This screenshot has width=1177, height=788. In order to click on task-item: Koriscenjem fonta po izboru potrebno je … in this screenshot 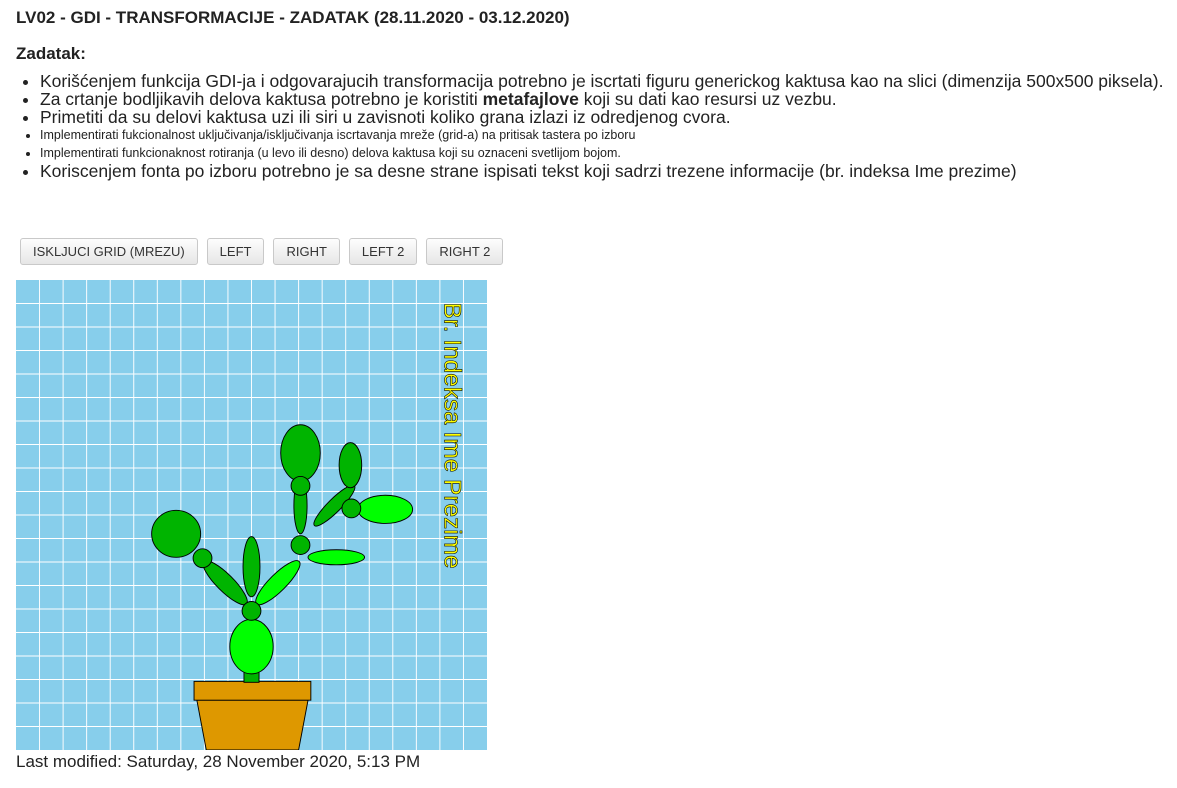, I will do `click(608, 171)`.